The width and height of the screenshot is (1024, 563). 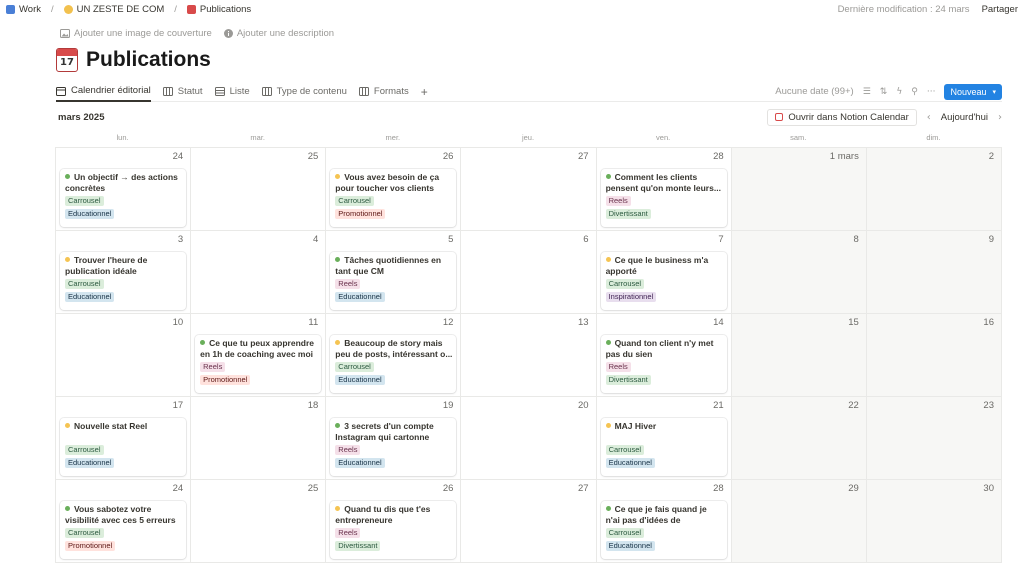 I want to click on table-view-icon, so click(x=219, y=91).